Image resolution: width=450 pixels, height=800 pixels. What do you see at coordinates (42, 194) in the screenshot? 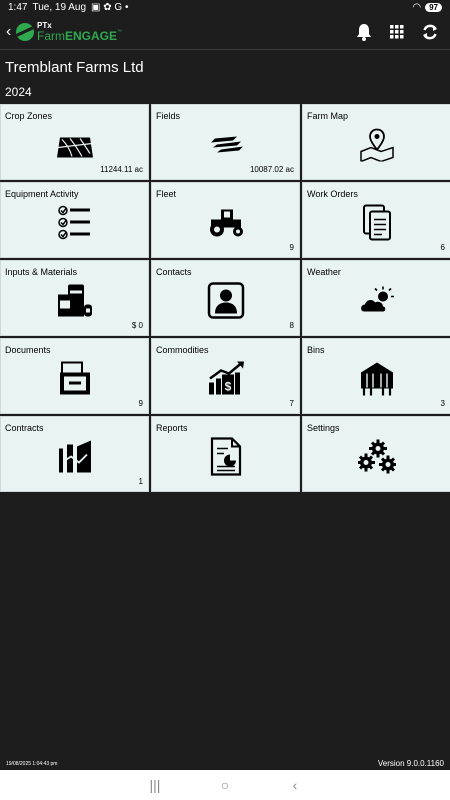
I see `tile-label: Equipment Activity` at bounding box center [42, 194].